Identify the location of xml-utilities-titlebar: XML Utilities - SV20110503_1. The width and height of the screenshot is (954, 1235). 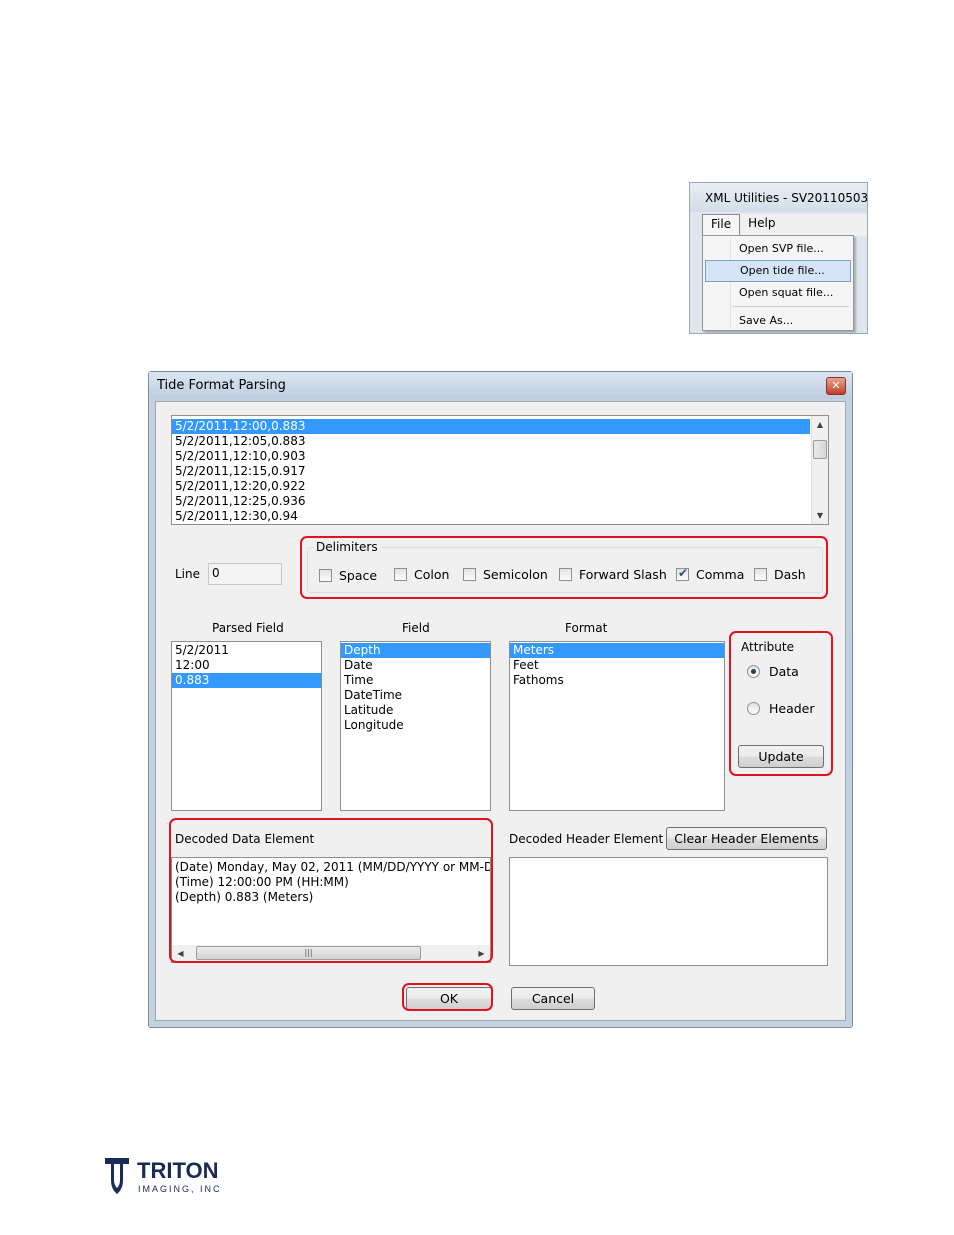
(778, 197).